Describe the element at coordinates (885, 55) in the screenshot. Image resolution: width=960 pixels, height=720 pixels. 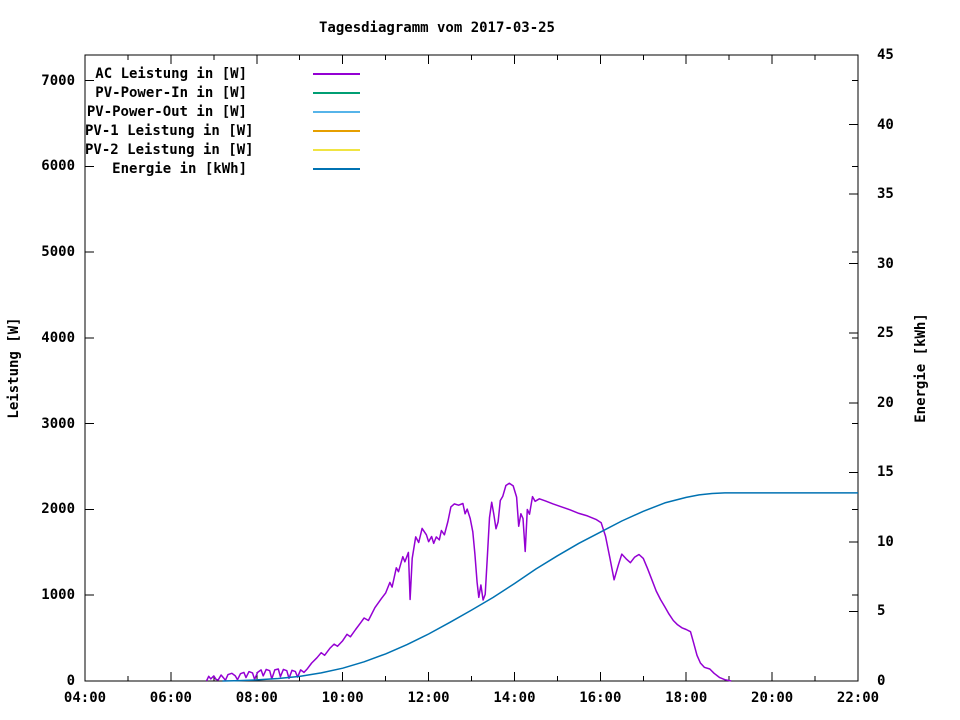
I see `y2-axis-tick-label: 45` at that location.